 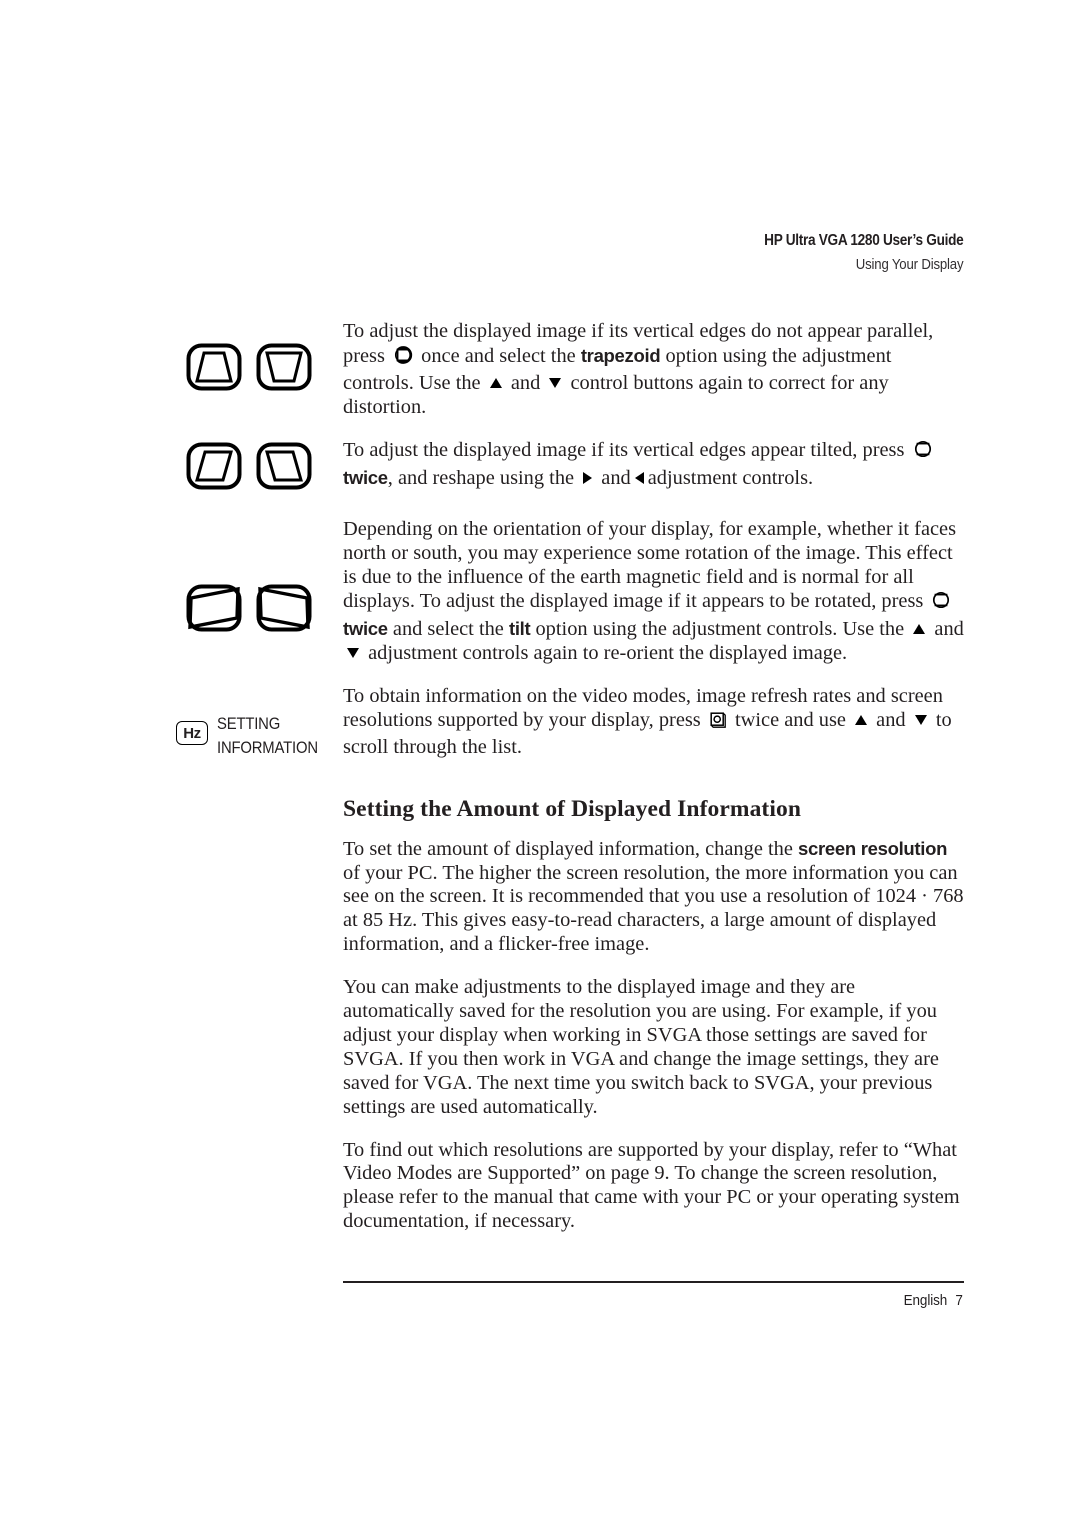 What do you see at coordinates (873, 848) in the screenshot?
I see `resolution-emphasis: screen resolution` at bounding box center [873, 848].